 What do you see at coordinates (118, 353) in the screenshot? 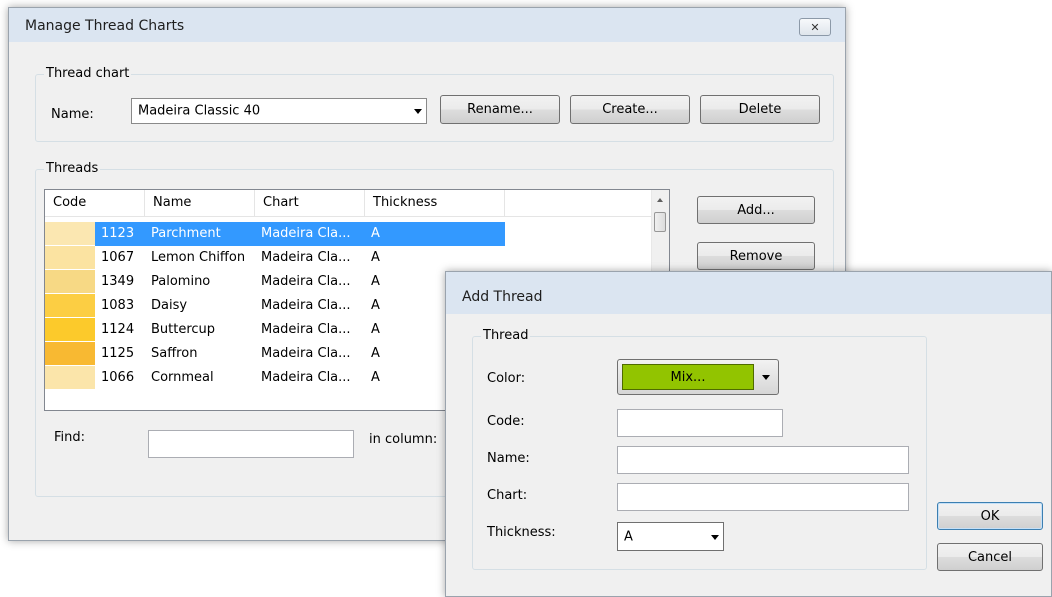
I see `row-code: 1125` at bounding box center [118, 353].